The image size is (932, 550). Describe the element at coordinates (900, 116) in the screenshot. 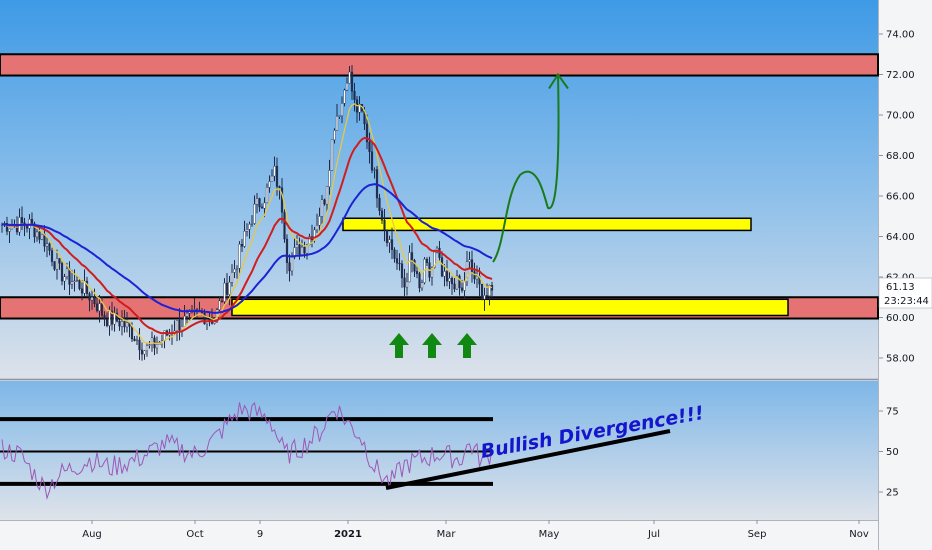

I see `price-tick-label: 70.00` at that location.